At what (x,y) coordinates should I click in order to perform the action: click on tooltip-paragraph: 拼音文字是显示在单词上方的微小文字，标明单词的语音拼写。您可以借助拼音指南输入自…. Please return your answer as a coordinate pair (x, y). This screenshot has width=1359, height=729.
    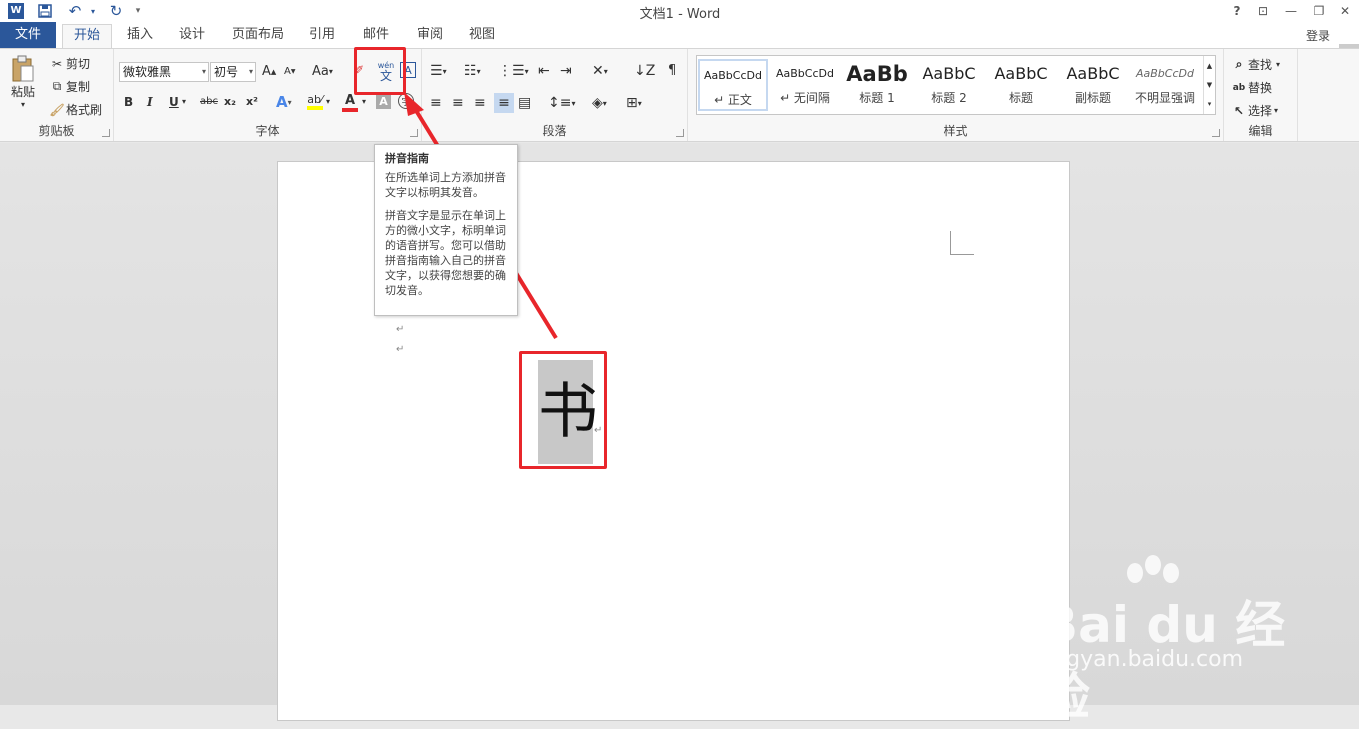
    Looking at the image, I should click on (445, 253).